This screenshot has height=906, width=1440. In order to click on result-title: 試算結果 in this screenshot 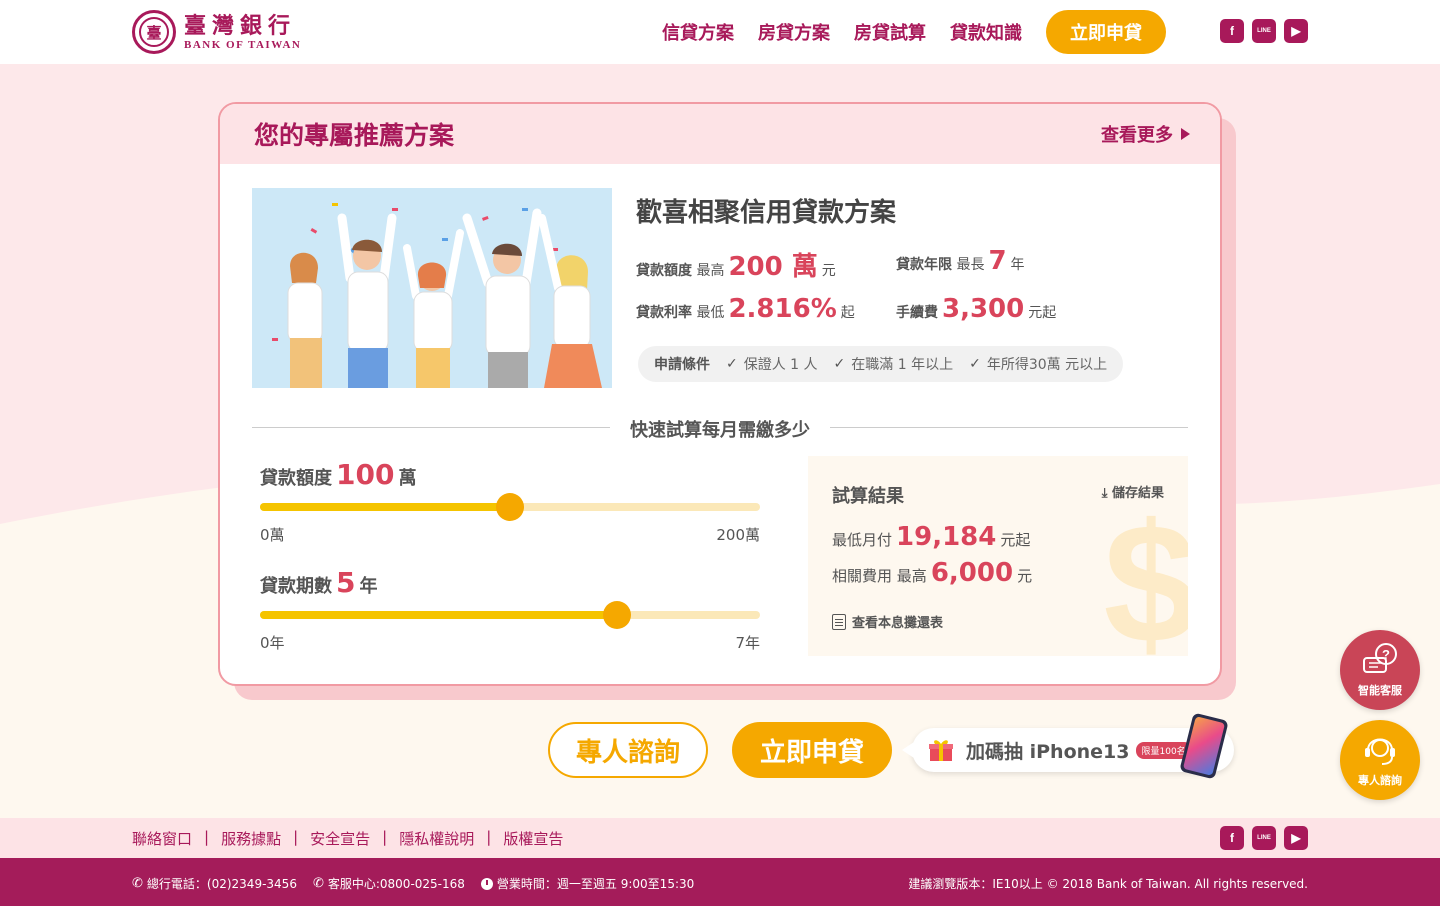, I will do `click(868, 496)`.